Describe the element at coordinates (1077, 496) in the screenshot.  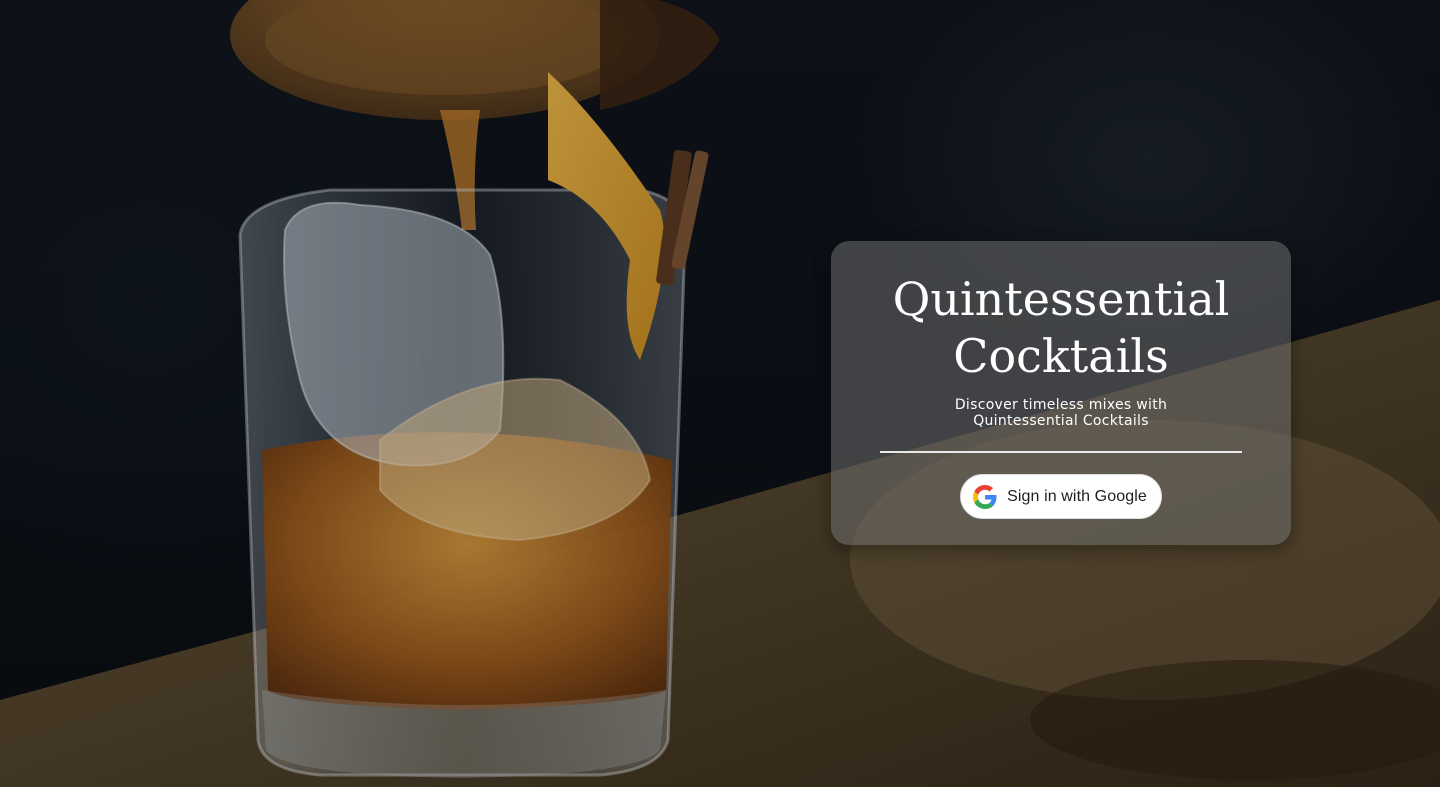
I see `google-signin-label: Sign in with Google` at that location.